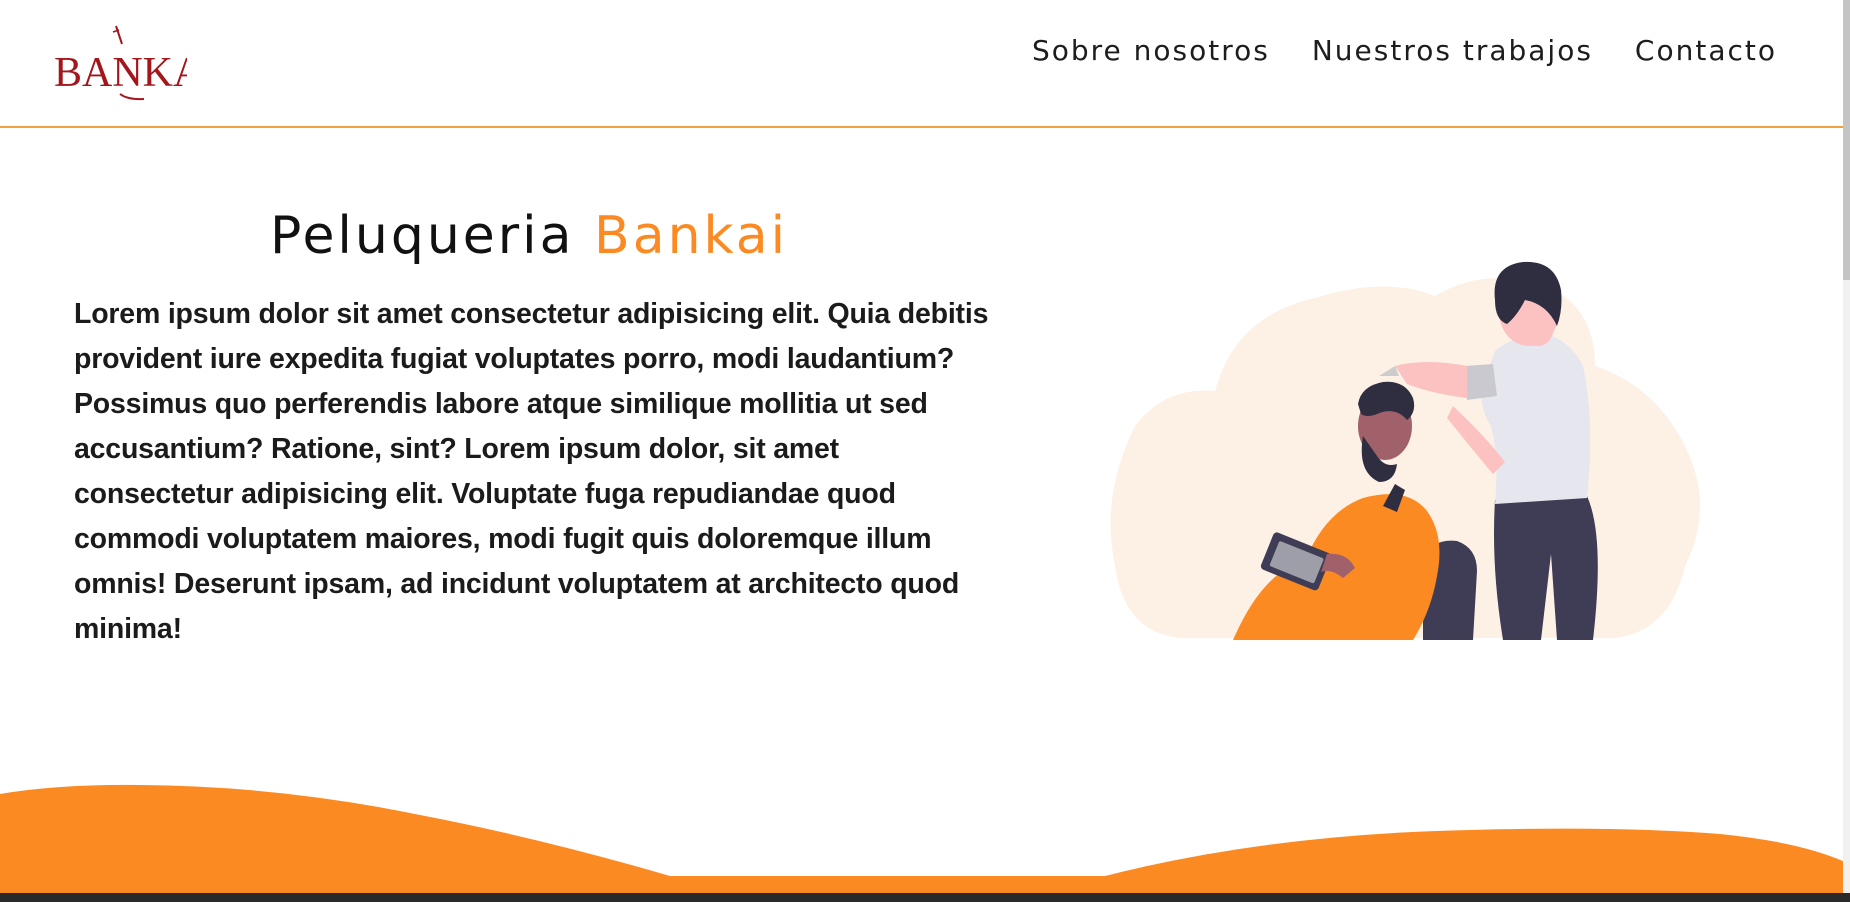 This screenshot has height=902, width=1850. What do you see at coordinates (1846, 446) in the screenshot?
I see `page-scrollbar` at bounding box center [1846, 446].